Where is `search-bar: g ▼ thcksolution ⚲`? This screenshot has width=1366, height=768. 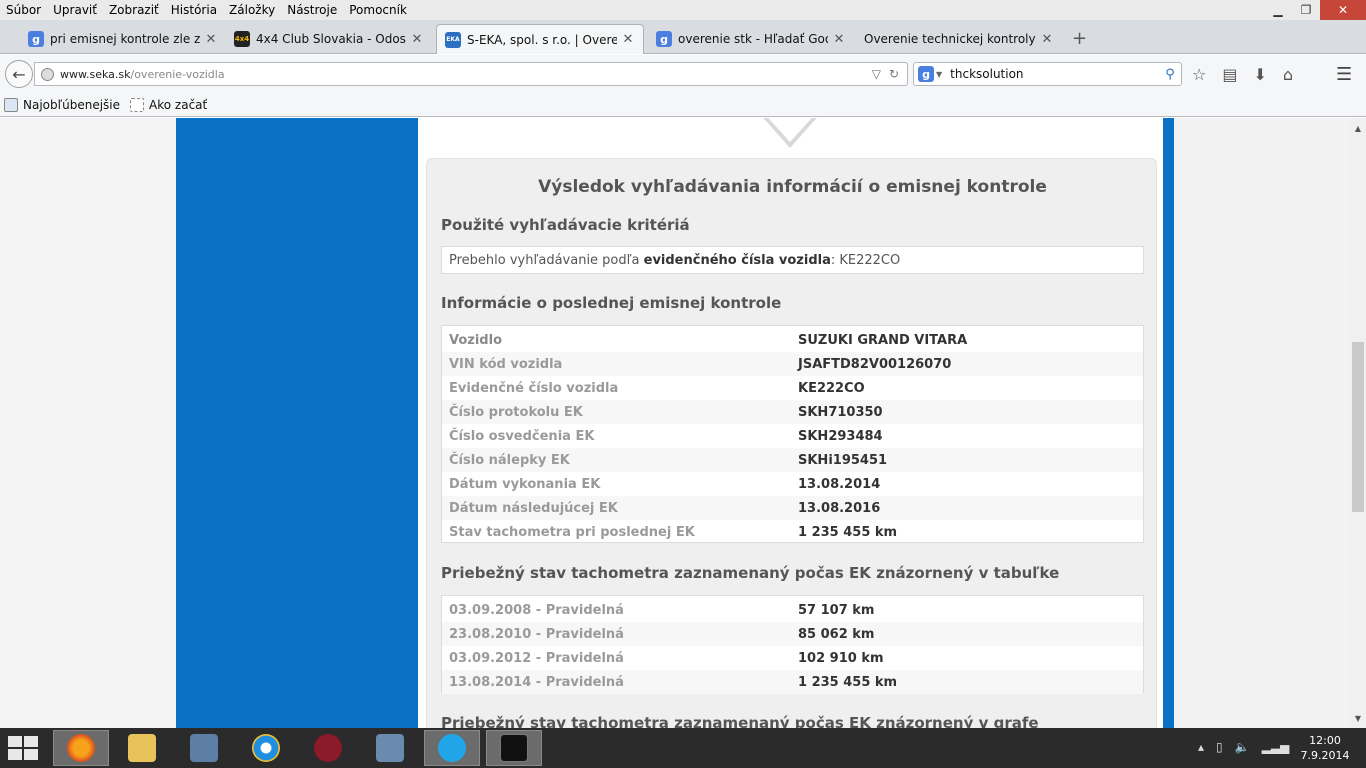
search-bar: g ▼ thcksolution ⚲ is located at coordinates (1047, 74).